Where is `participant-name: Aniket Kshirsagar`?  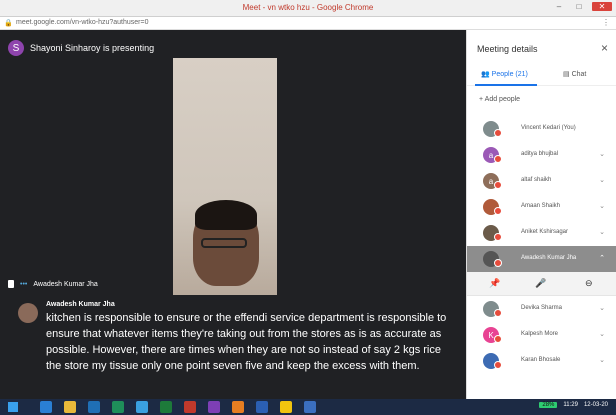 participant-name: Aniket Kshirsagar is located at coordinates (545, 232).